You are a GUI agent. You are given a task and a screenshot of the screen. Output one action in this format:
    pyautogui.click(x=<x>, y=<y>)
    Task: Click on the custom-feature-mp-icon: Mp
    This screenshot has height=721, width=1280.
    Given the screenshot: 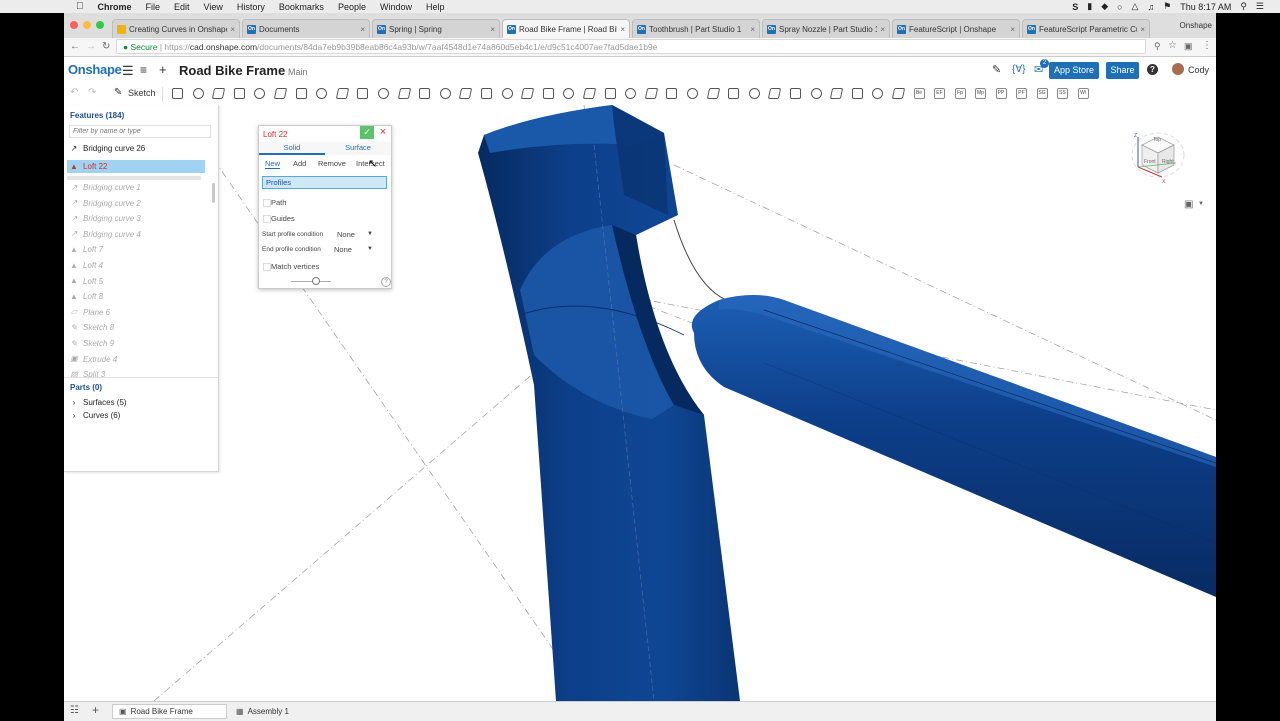 What is the action you would take?
    pyautogui.click(x=980, y=93)
    